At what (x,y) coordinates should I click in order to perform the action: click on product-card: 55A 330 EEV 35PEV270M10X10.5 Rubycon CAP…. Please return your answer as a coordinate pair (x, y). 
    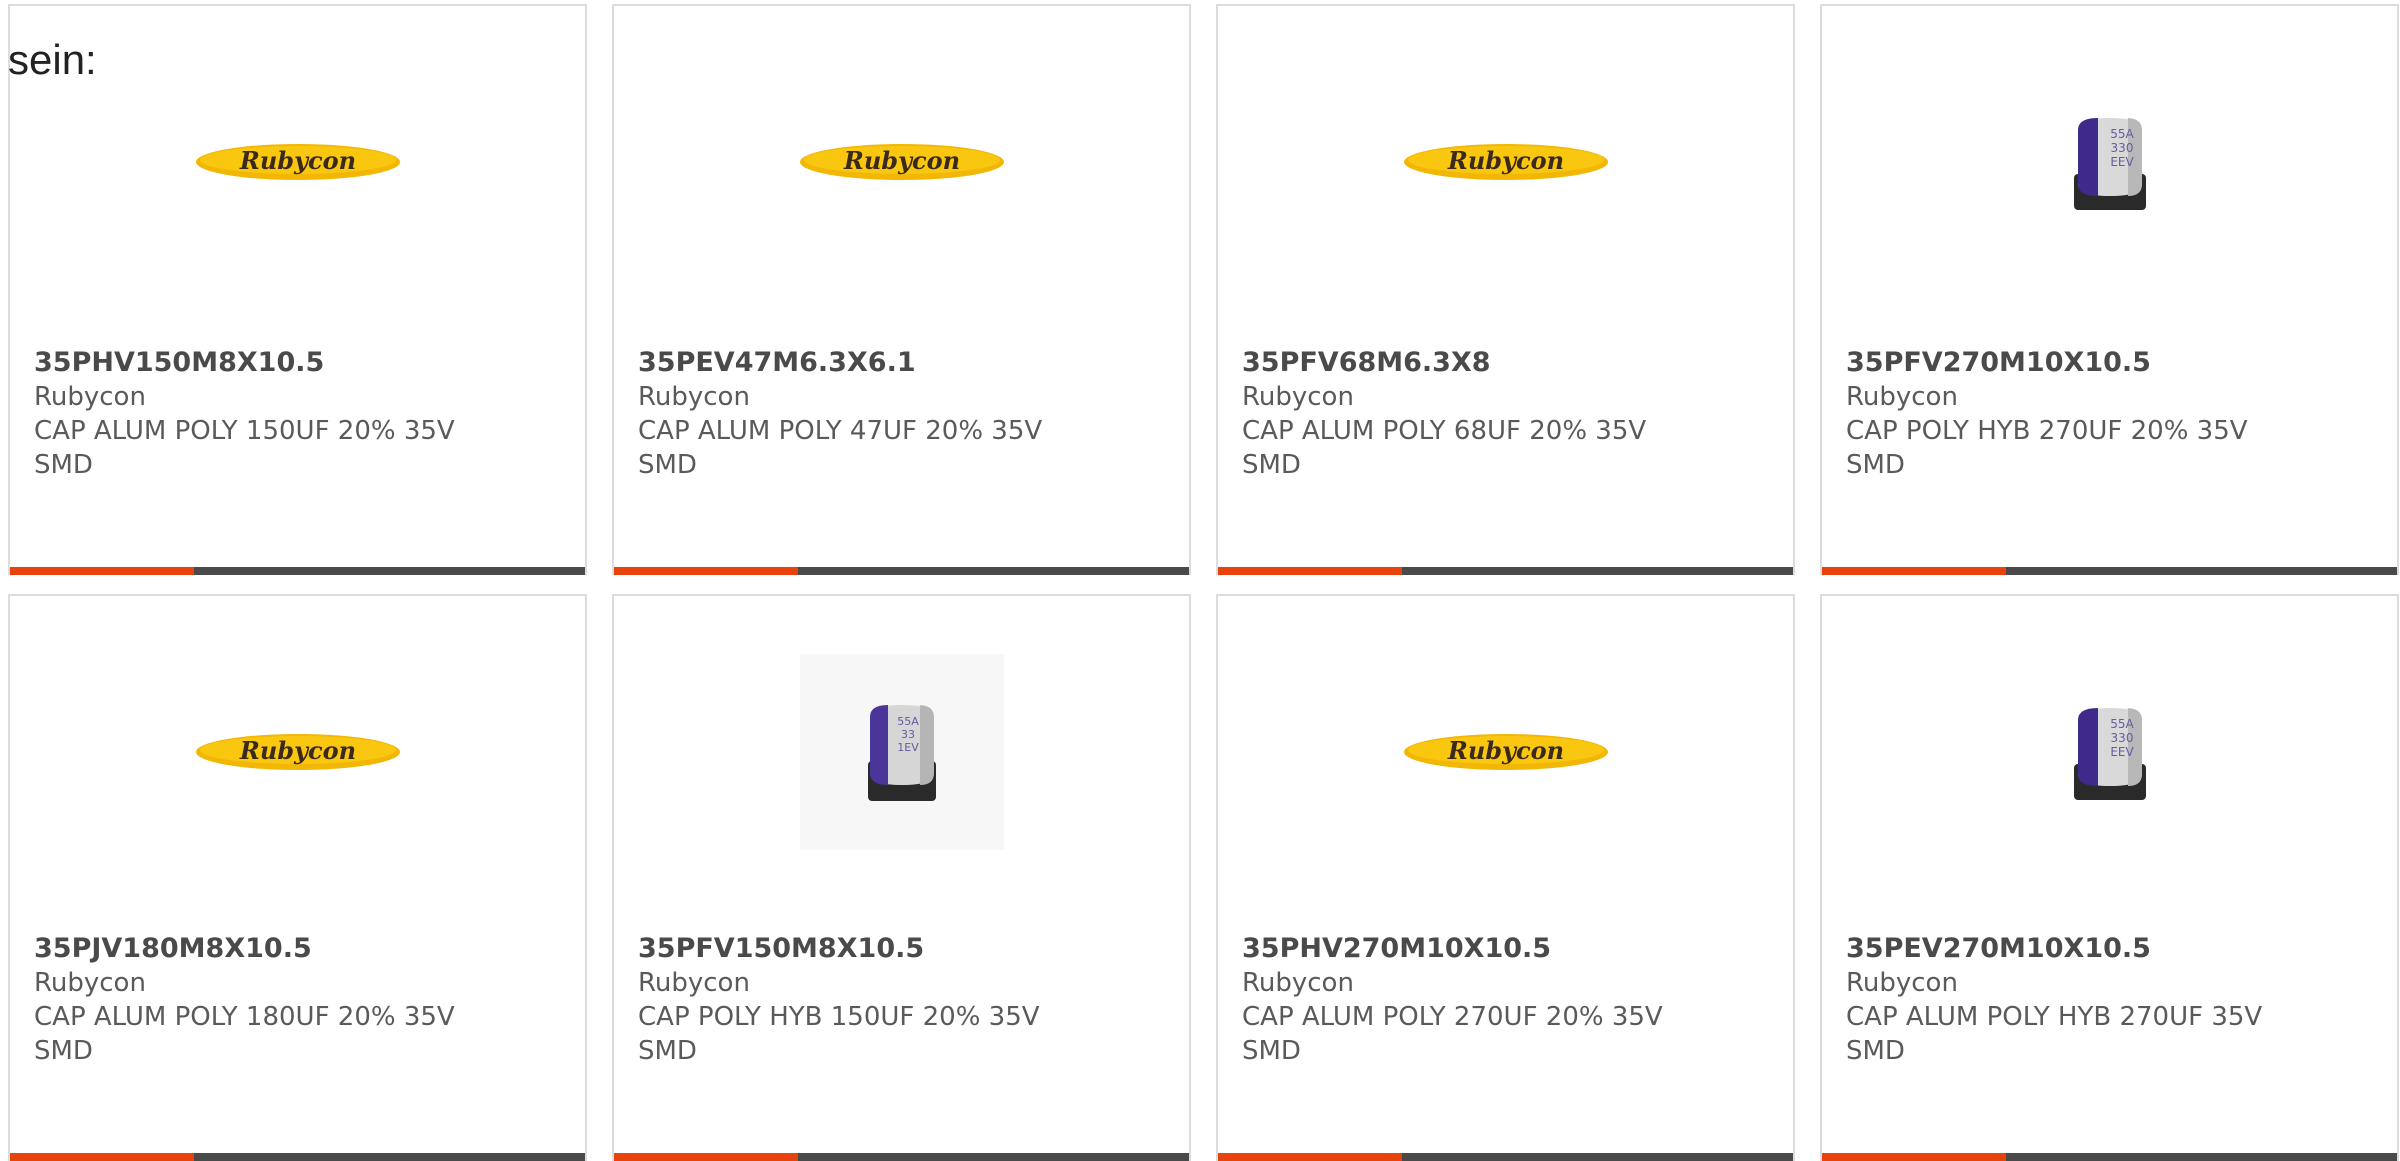
    Looking at the image, I should click on (2109, 877).